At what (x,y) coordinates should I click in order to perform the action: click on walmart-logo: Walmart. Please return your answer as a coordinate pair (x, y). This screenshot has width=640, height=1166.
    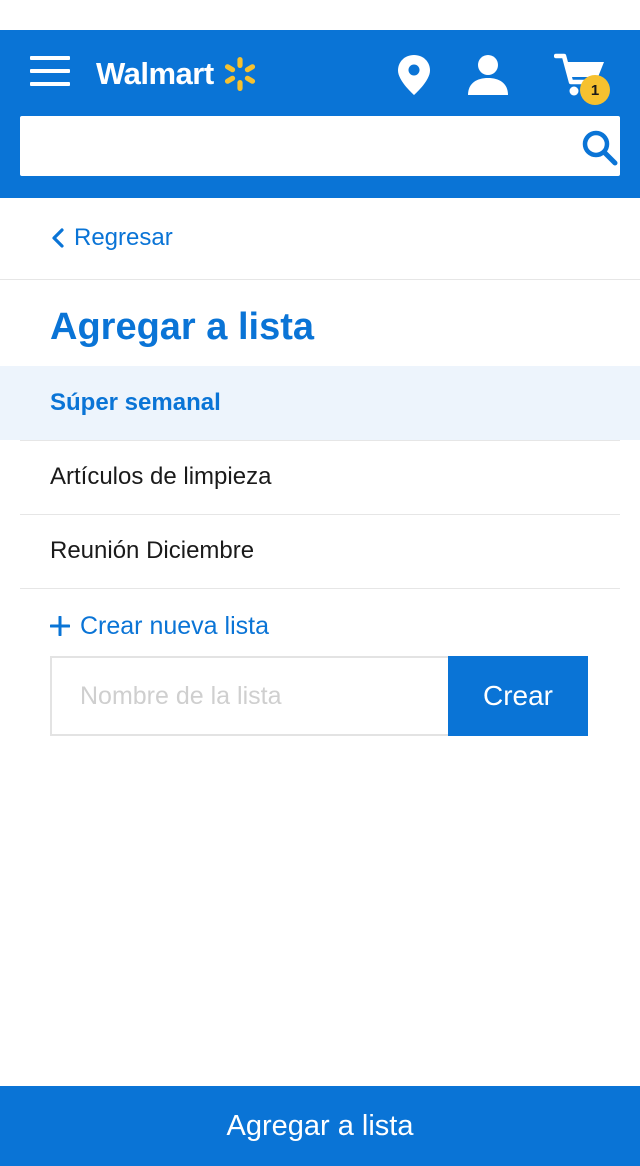
    Looking at the image, I should click on (178, 74).